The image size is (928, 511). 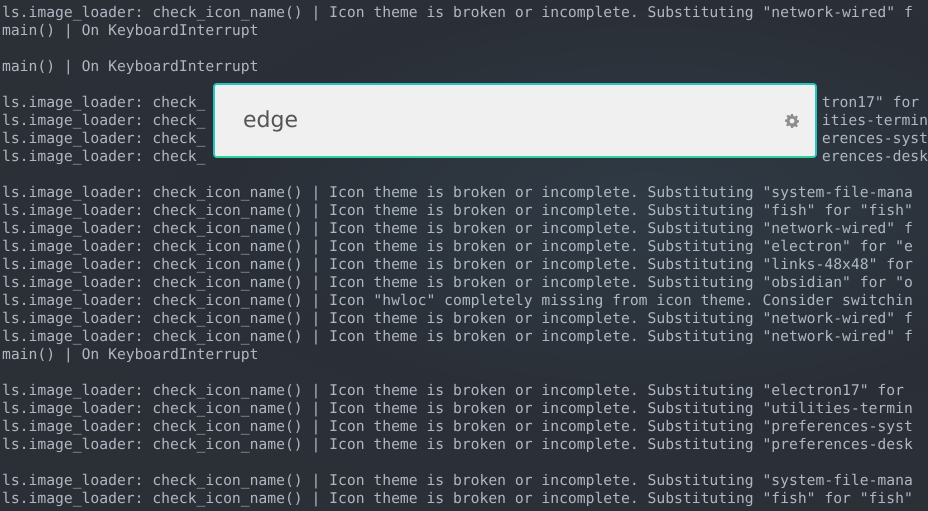 What do you see at coordinates (457, 427) in the screenshot?
I see `log-line: ls.image_loader: check_icon_name() | Icon theme is broken or incomplete. Substituting "preferences-syst` at bounding box center [457, 427].